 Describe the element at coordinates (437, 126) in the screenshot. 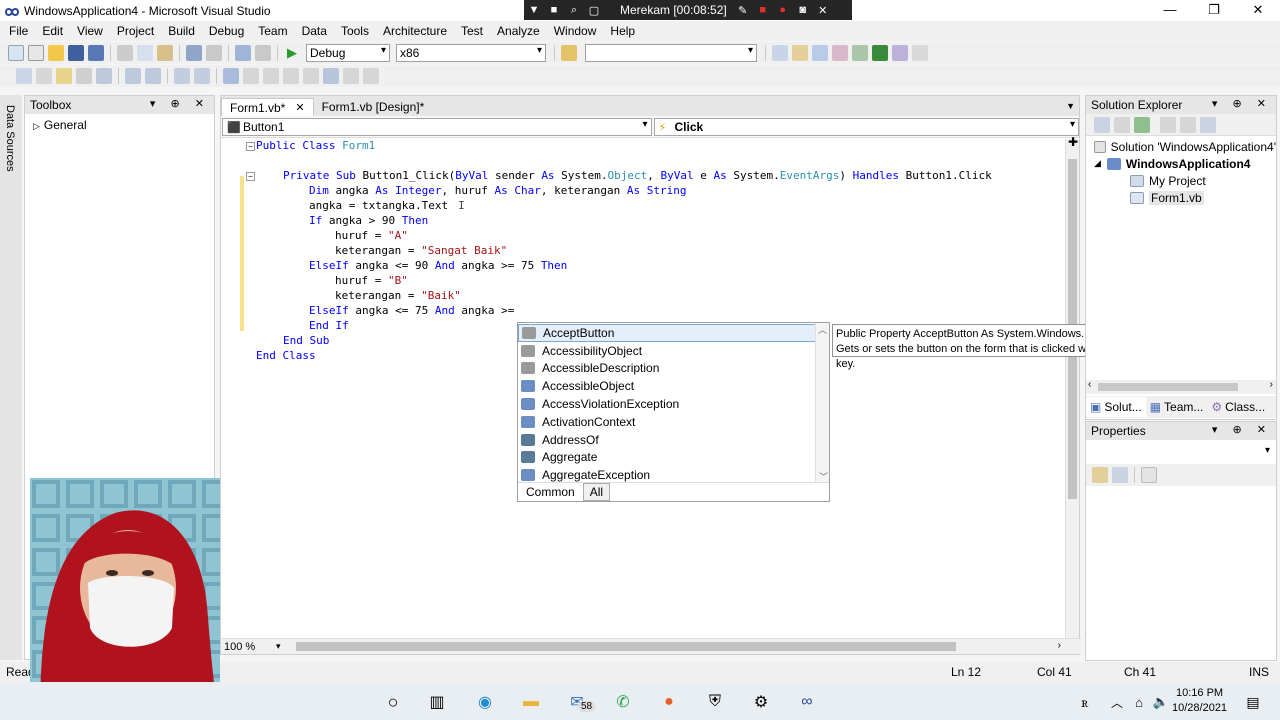

I see `object-combo: ⬛ Button1` at that location.